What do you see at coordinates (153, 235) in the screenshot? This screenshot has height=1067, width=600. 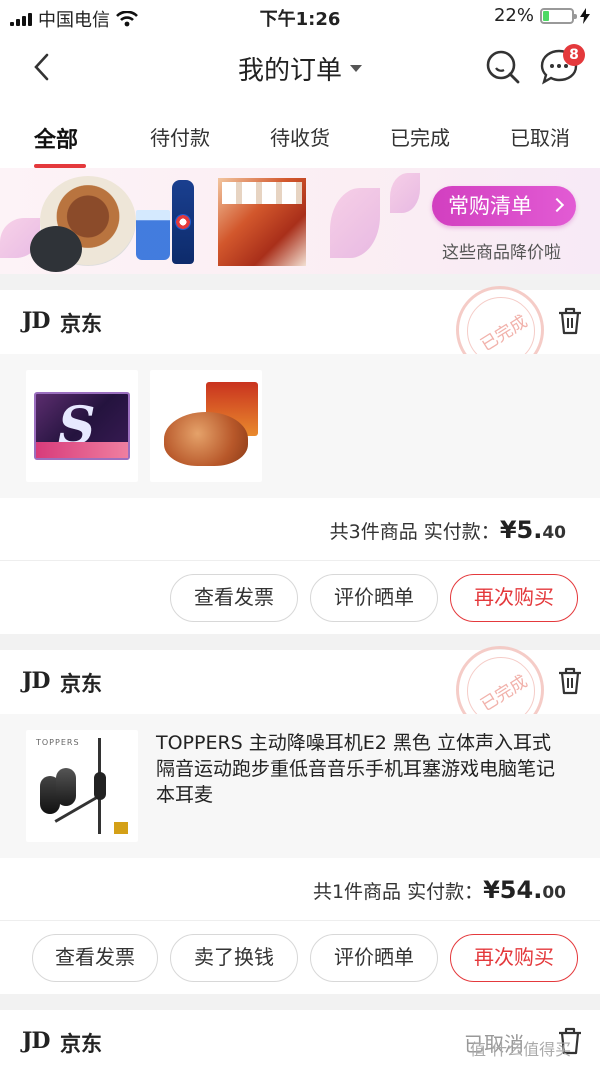 I see `cola-glass-image` at bounding box center [153, 235].